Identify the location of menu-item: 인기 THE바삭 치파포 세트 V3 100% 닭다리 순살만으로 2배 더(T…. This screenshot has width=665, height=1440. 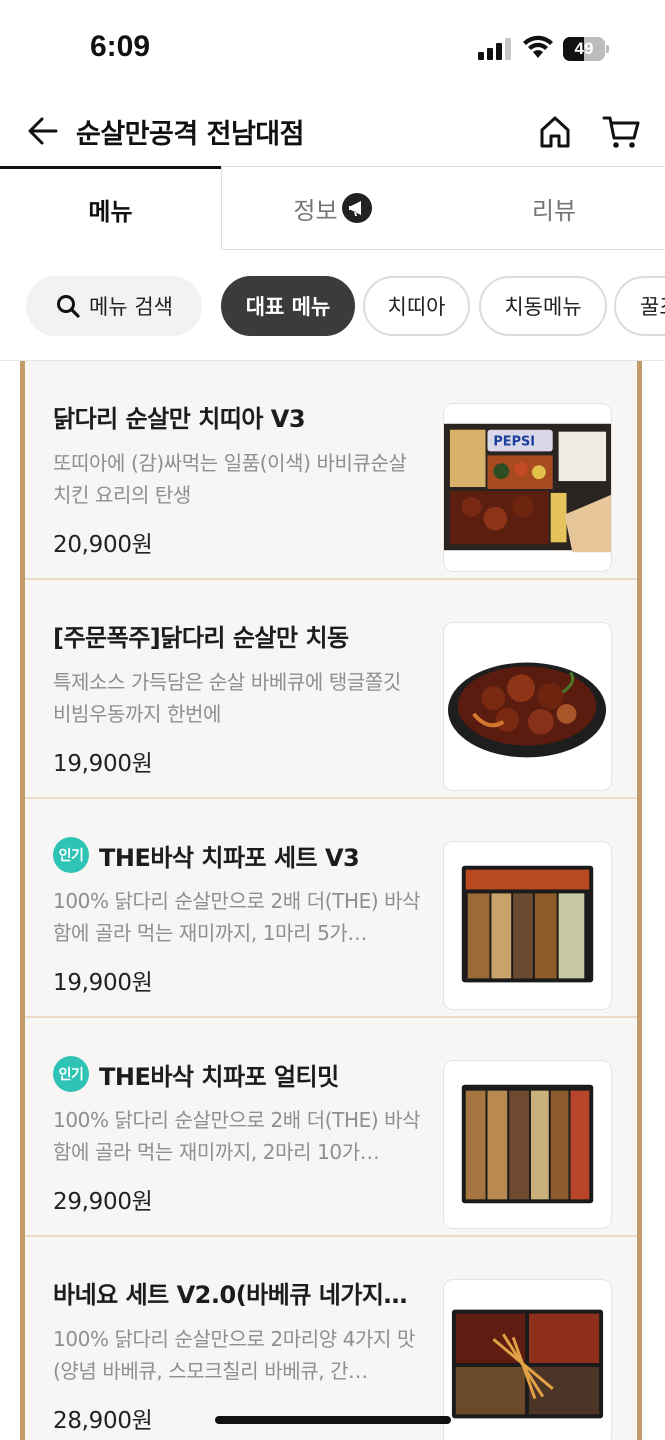
(331, 908).